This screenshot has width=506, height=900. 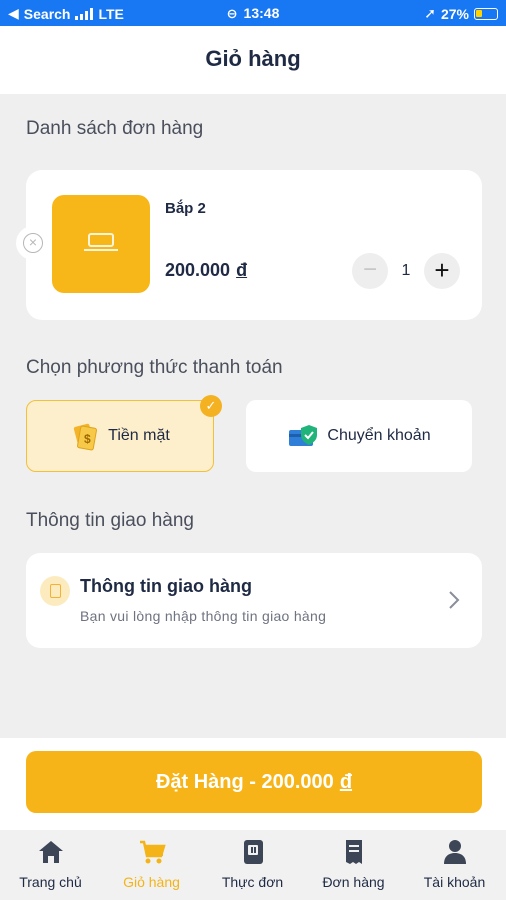 I want to click on battery-icon, so click(x=486, y=13).